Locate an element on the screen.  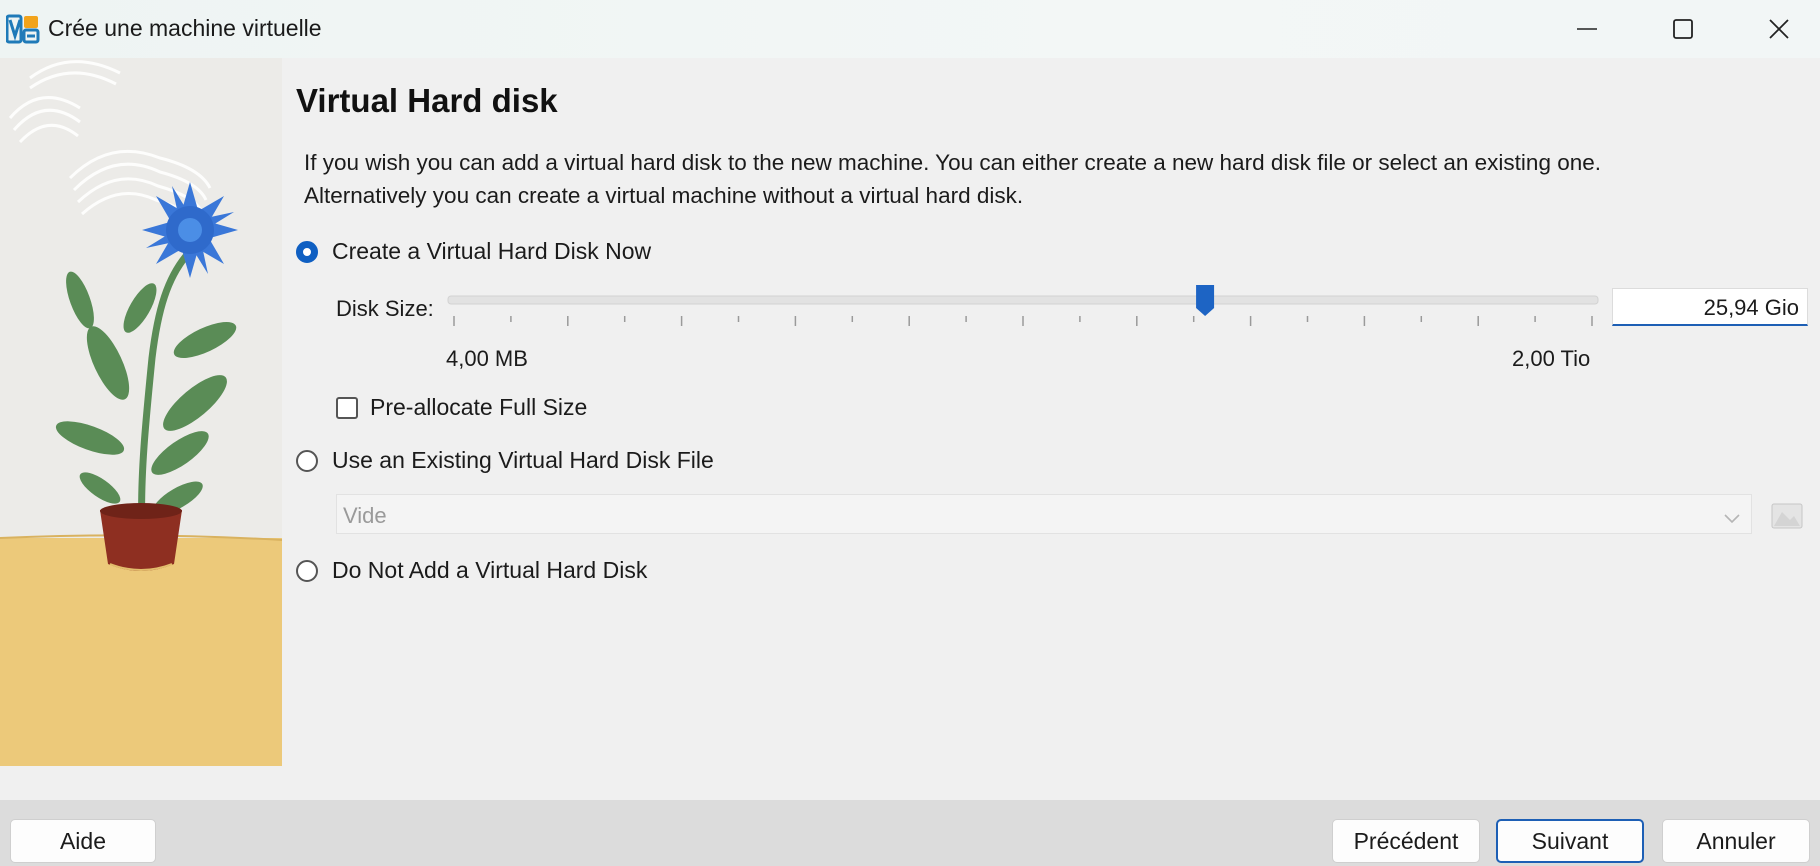
maximize-icon is located at coordinates (1683, 29).